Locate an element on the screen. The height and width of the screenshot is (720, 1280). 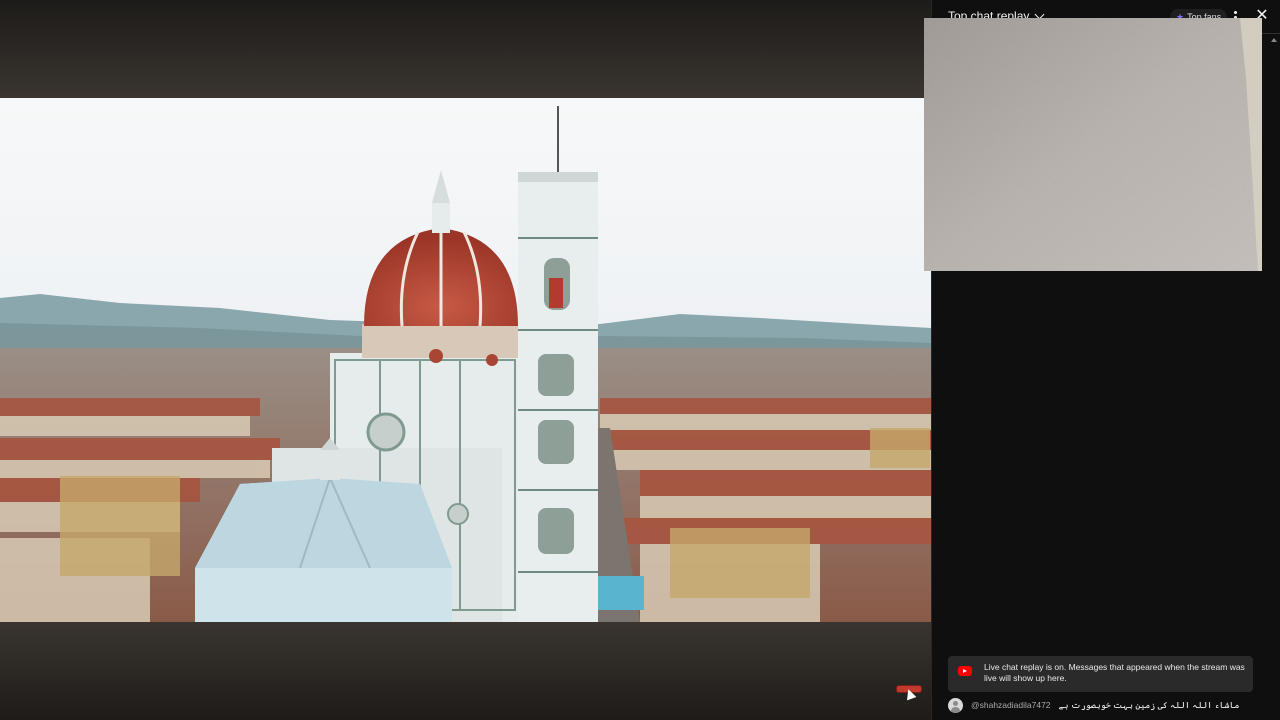
scroll-up-icon is located at coordinates (1274, 40).